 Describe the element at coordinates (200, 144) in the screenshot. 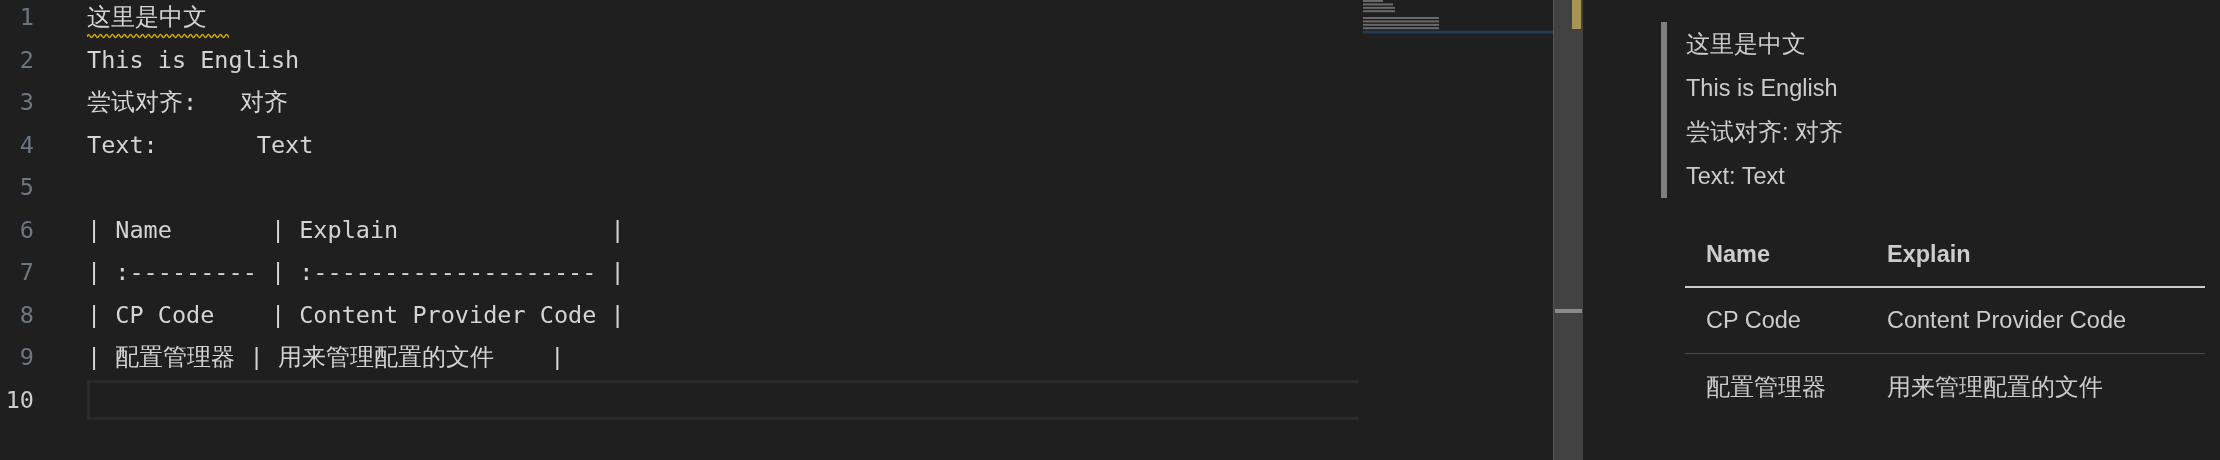

I see `code-line: Text` at that location.